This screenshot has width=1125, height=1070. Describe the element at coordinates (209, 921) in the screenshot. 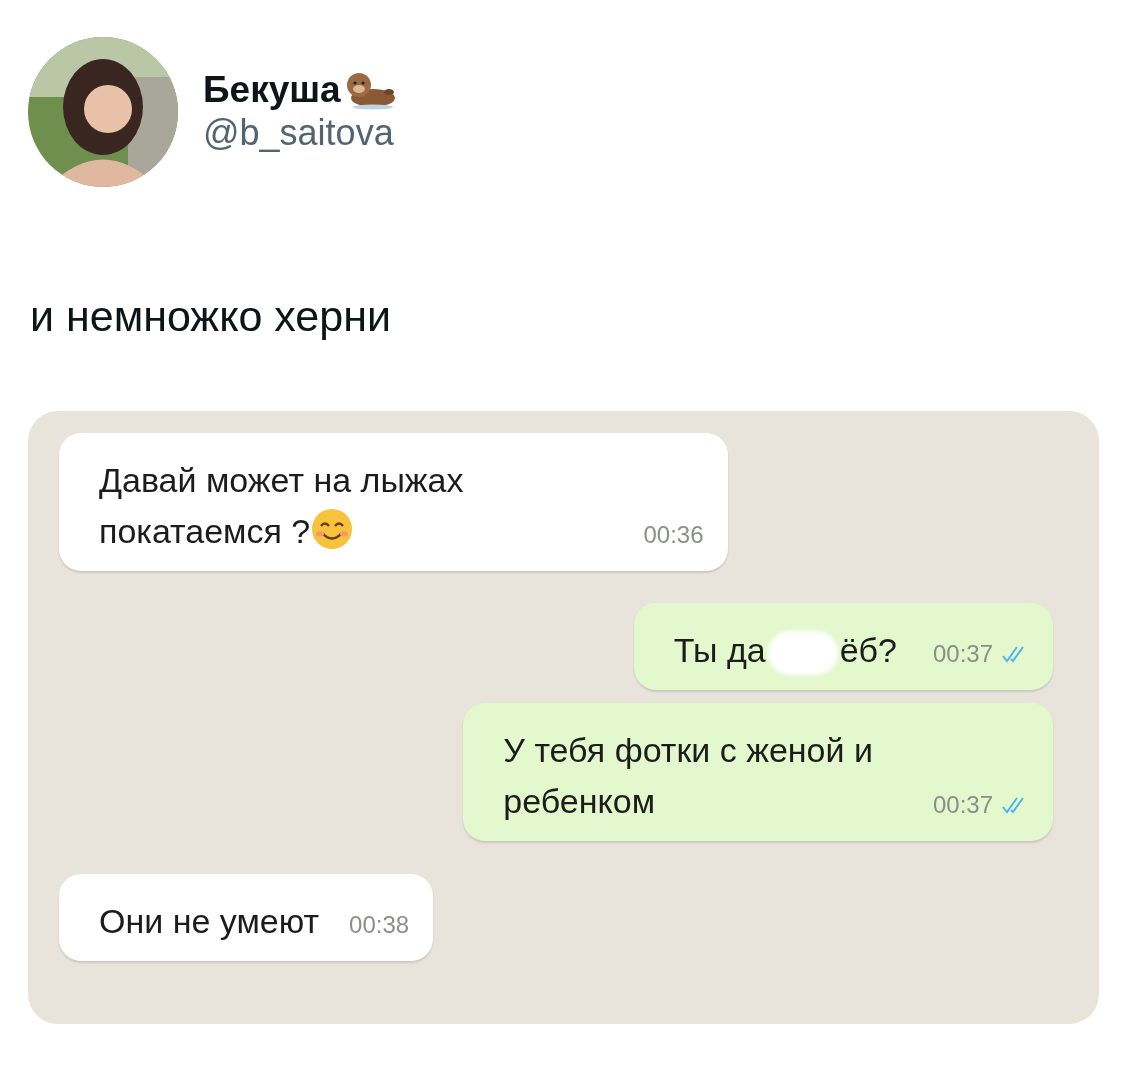

I see `message-text: Они не умеют` at that location.